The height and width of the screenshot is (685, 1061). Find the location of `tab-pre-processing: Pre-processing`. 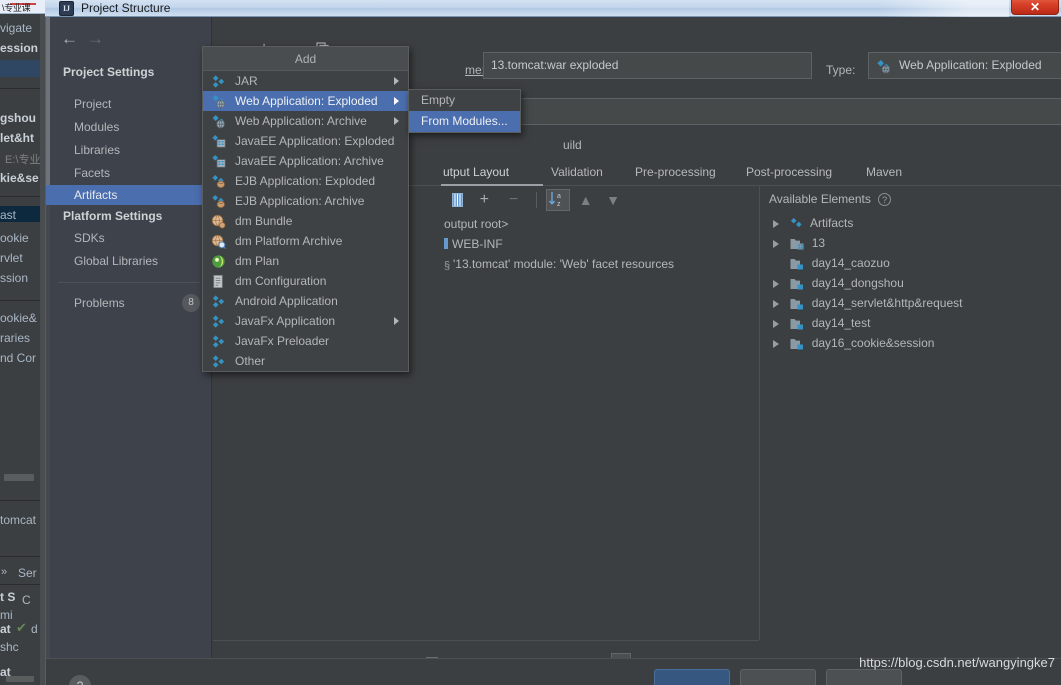

tab-pre-processing: Pre-processing is located at coordinates (675, 172).